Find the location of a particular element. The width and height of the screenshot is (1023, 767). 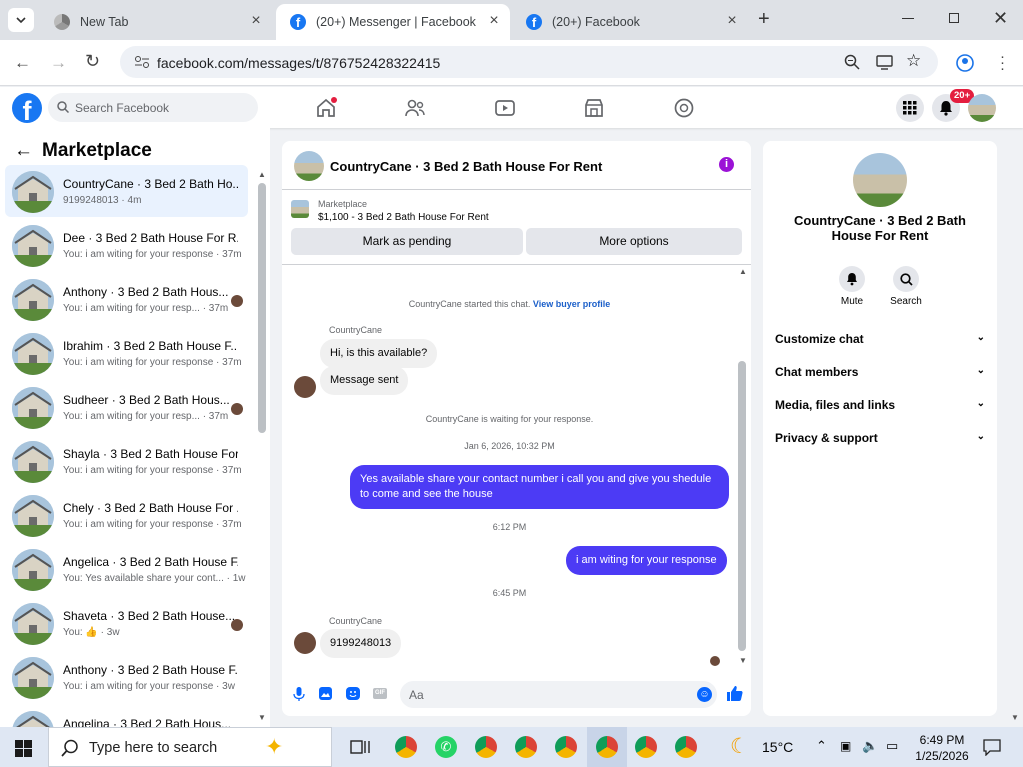

message-bubble: Message sent is located at coordinates (364, 380).